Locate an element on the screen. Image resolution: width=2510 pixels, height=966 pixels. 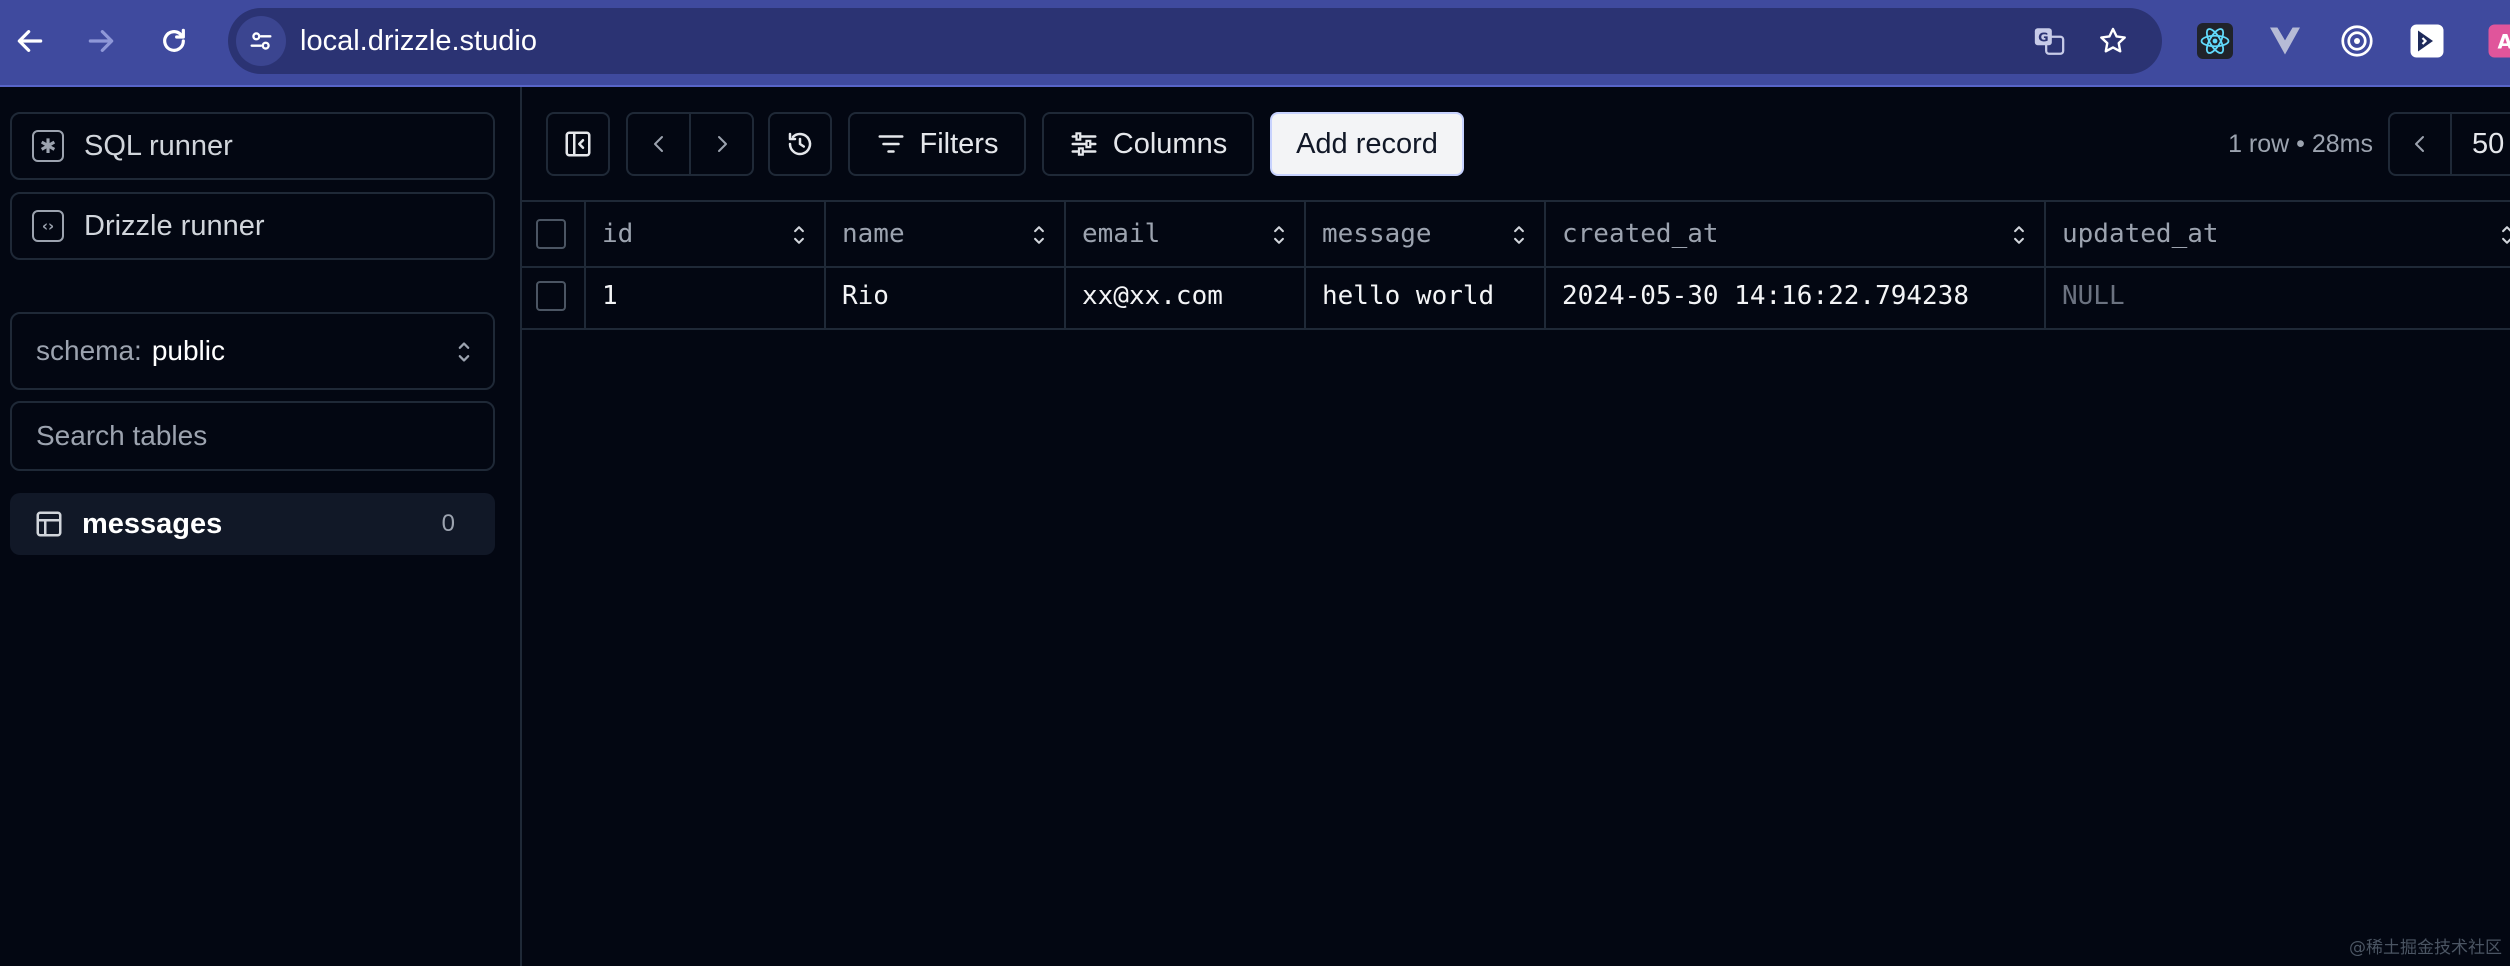
browser-toolbar: local.drizzle.studio G A is located at coordinates (1255, 43).